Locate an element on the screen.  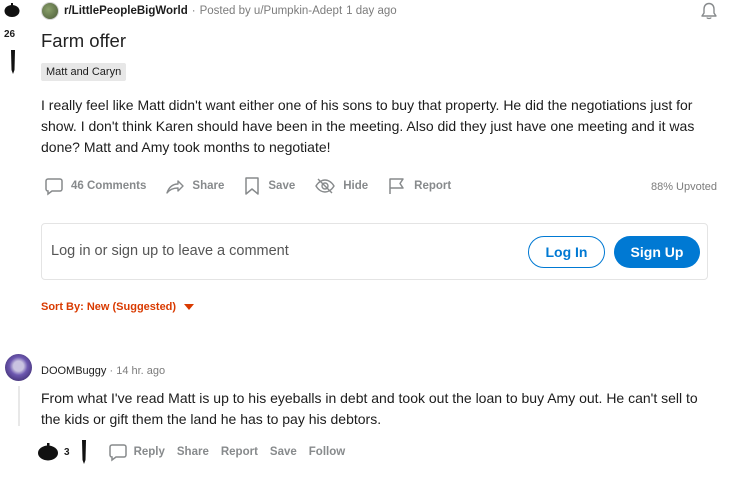
share-label: Share is located at coordinates (208, 186).